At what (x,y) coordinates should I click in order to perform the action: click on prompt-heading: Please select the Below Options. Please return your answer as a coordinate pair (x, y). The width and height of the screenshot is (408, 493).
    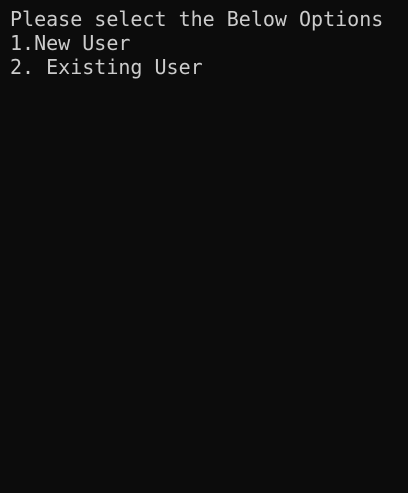
    Looking at the image, I should click on (197, 19).